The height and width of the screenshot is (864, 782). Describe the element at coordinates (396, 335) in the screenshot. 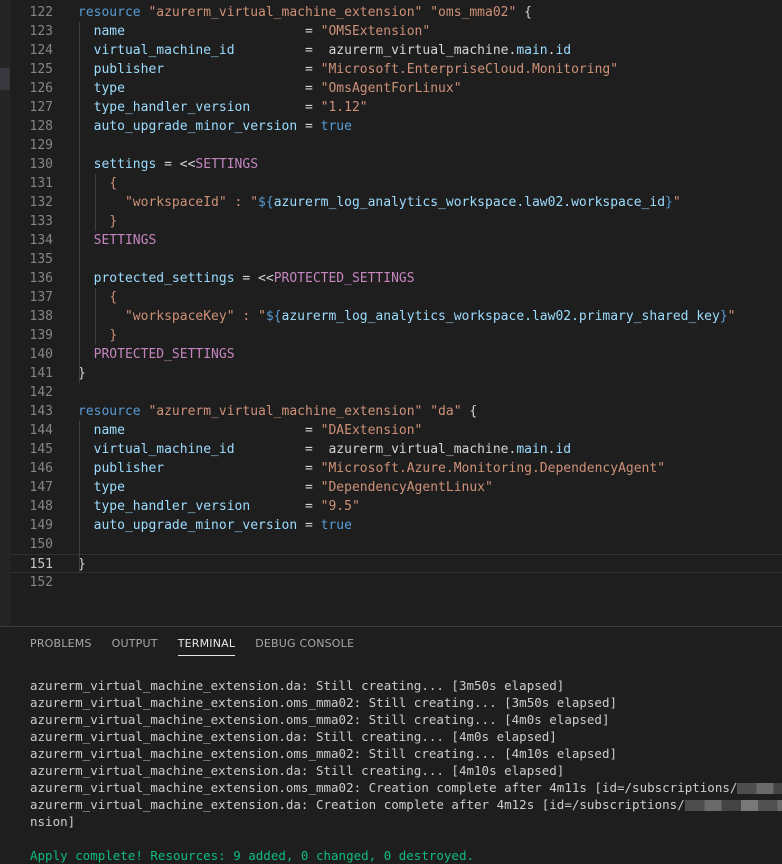

I see `code-line: 139 }` at that location.